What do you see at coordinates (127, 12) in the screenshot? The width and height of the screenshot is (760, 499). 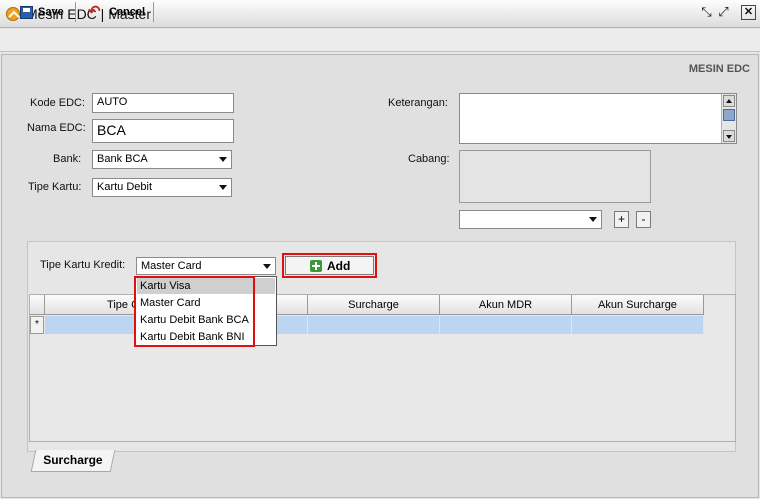 I see `cancel-label: Cancel` at bounding box center [127, 12].